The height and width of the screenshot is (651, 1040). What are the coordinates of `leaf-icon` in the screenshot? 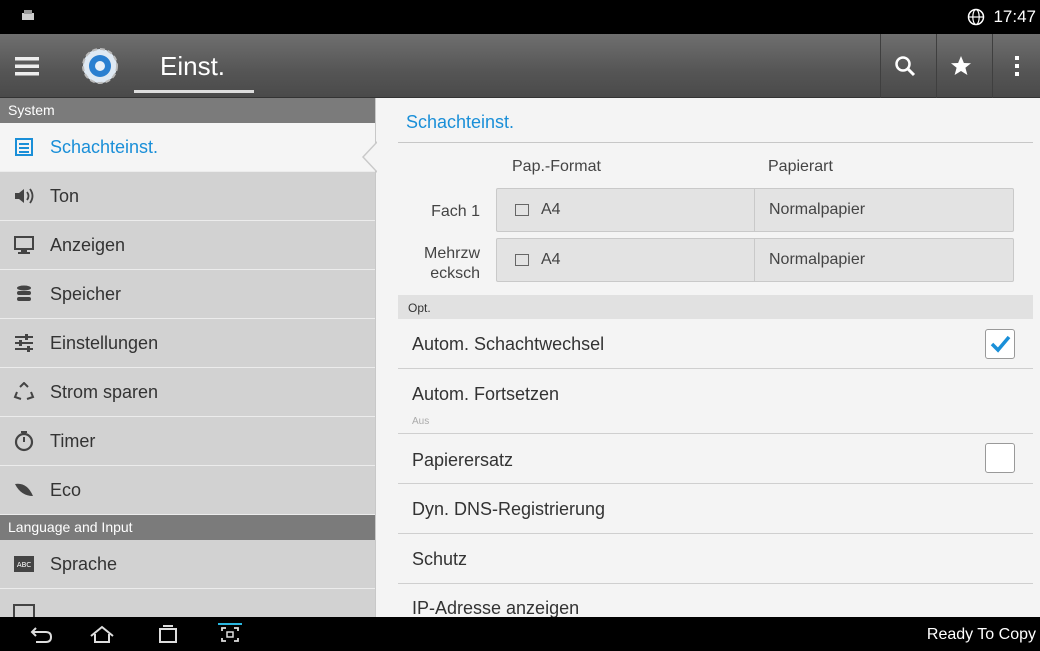 It's located at (24, 490).